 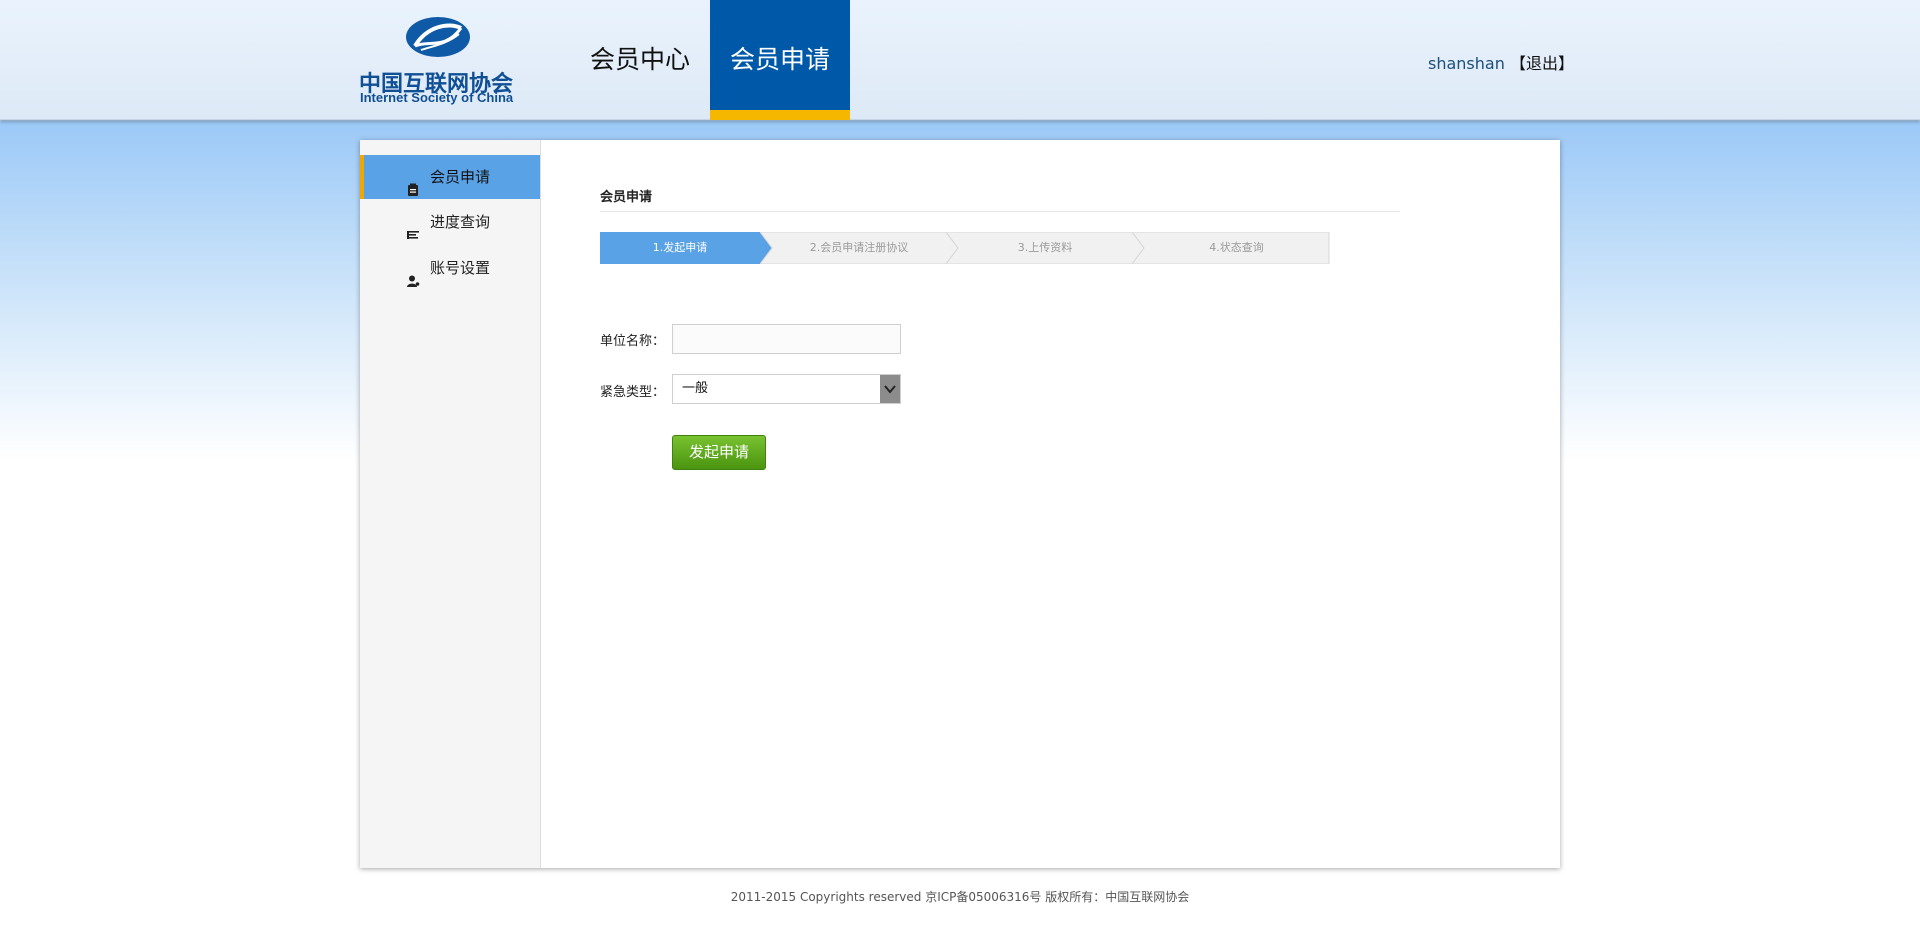 What do you see at coordinates (633, 341) in the screenshot?
I see `org-name-label: 单位名称：` at bounding box center [633, 341].